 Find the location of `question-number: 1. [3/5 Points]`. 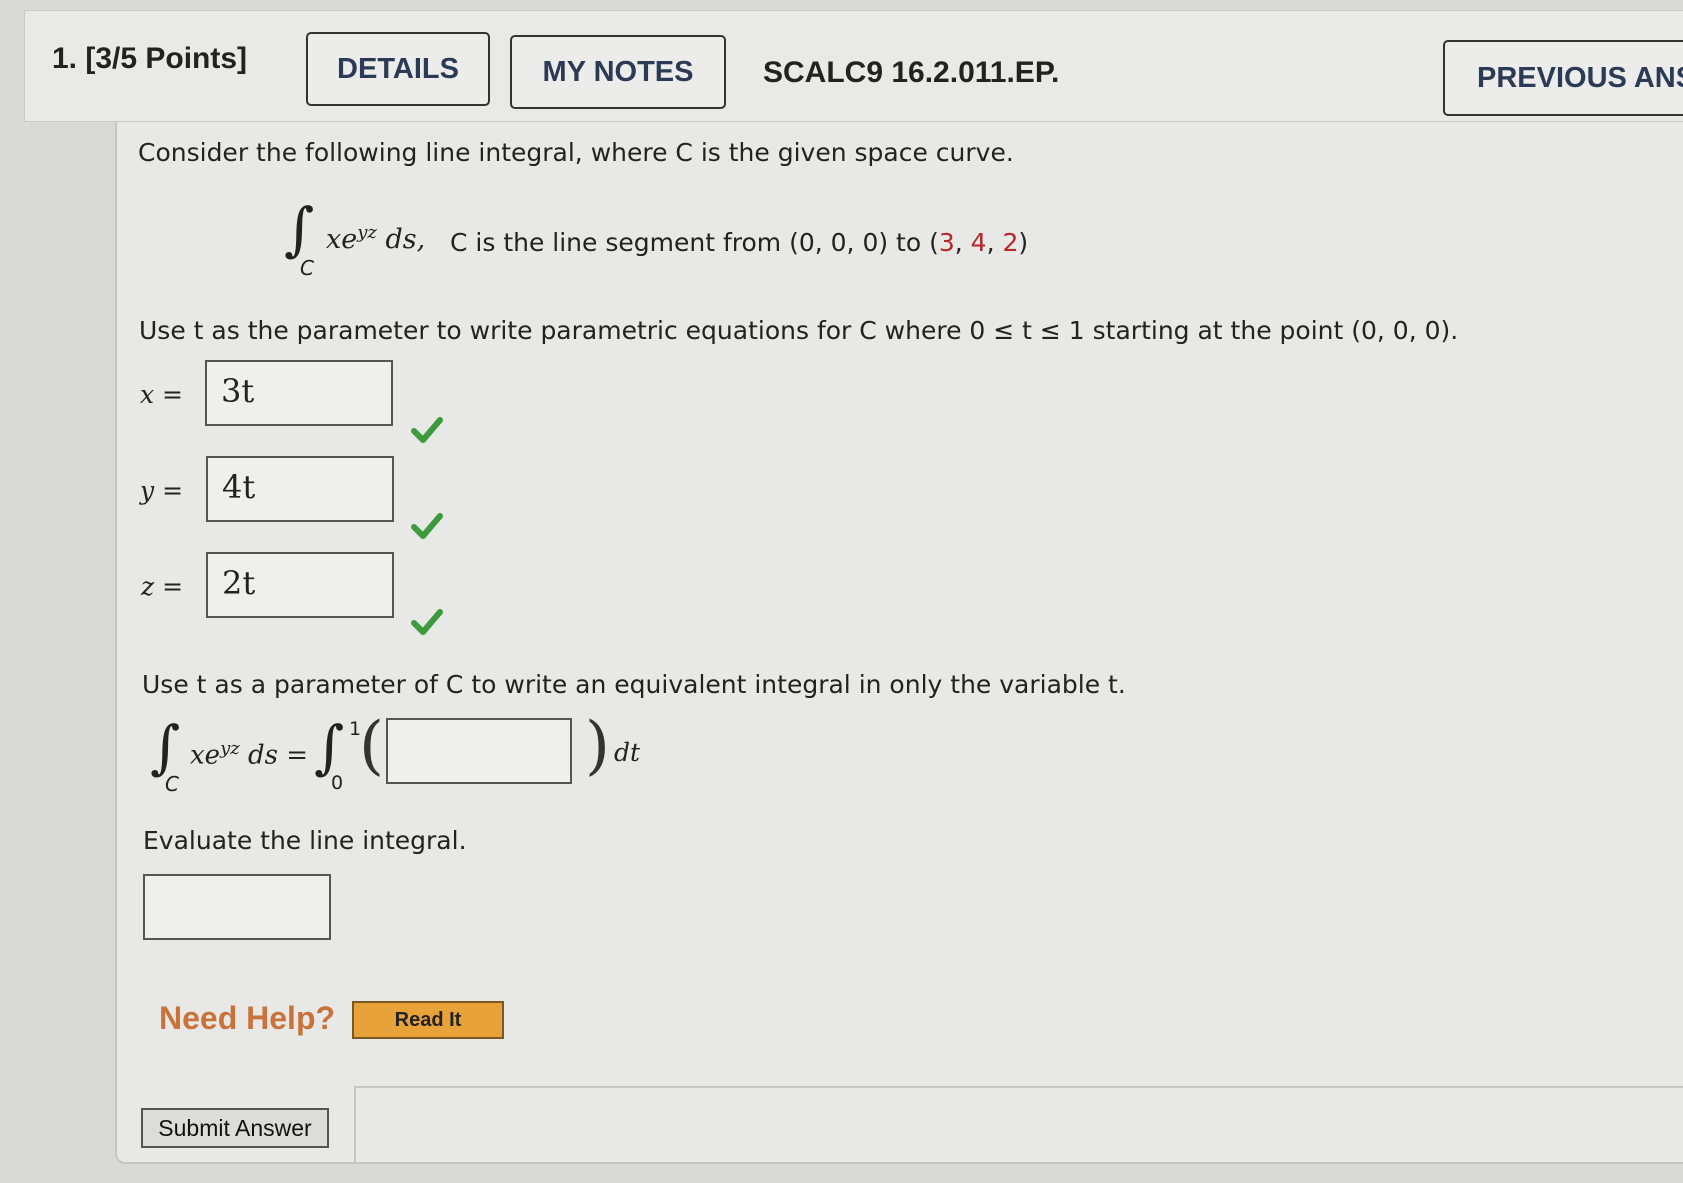

question-number: 1. [3/5 Points] is located at coordinates (150, 58).